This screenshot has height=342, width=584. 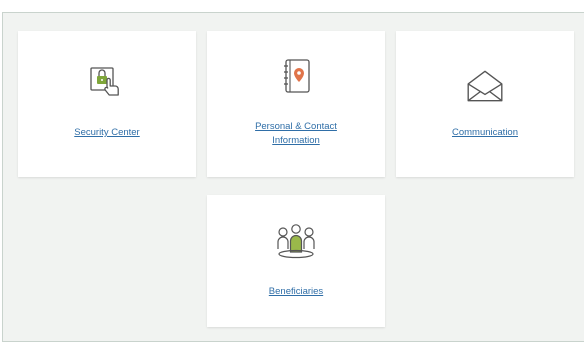 I want to click on security-lock-hand-icon, so click(x=104, y=81).